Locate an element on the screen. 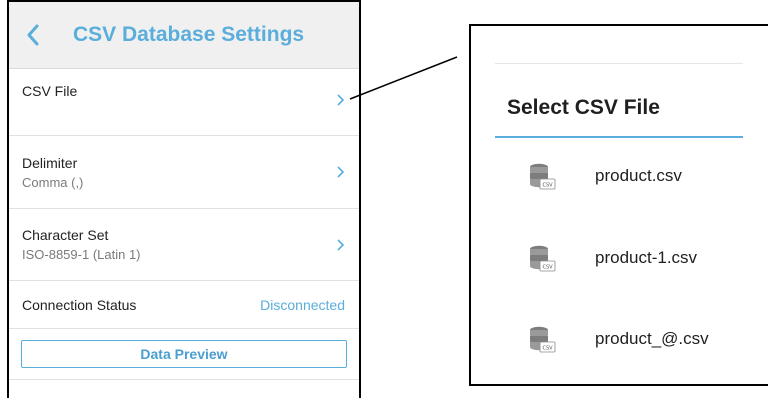 The height and width of the screenshot is (398, 768). data-preview-button: Data Preview is located at coordinates (184, 354).